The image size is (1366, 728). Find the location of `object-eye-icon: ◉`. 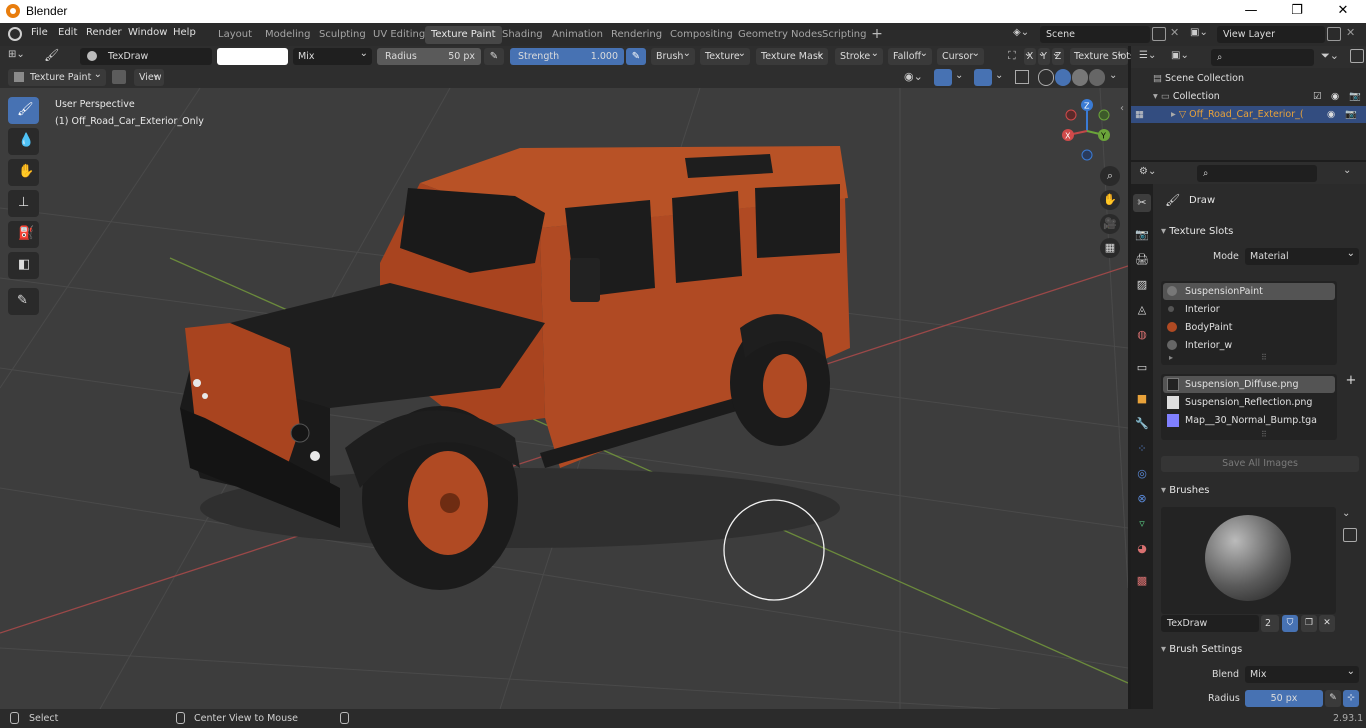

object-eye-icon: ◉ is located at coordinates (1331, 114).